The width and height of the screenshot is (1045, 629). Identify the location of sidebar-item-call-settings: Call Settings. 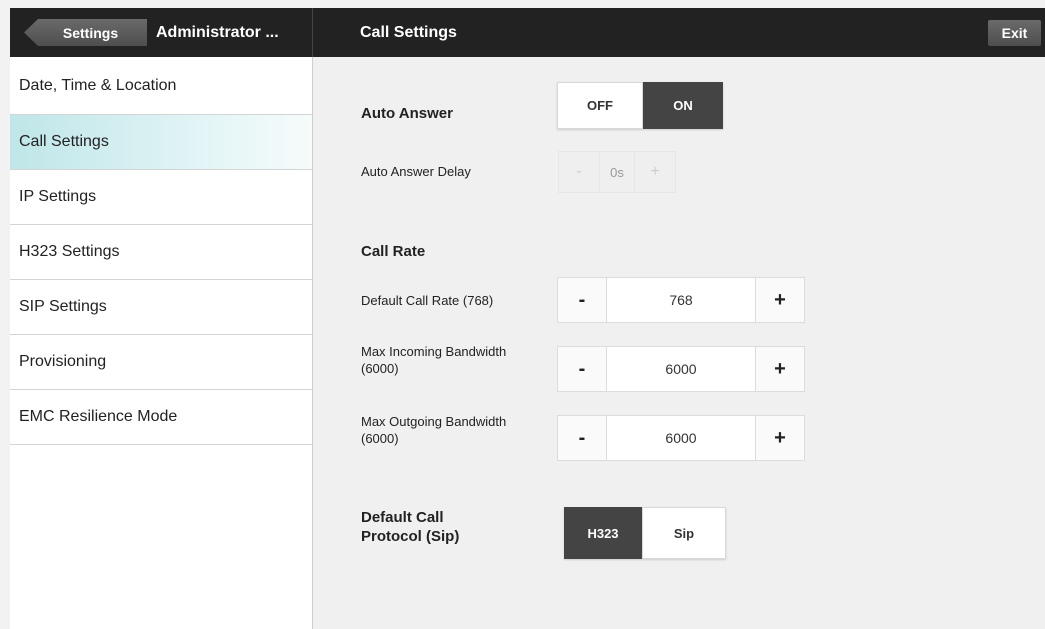
(161, 142).